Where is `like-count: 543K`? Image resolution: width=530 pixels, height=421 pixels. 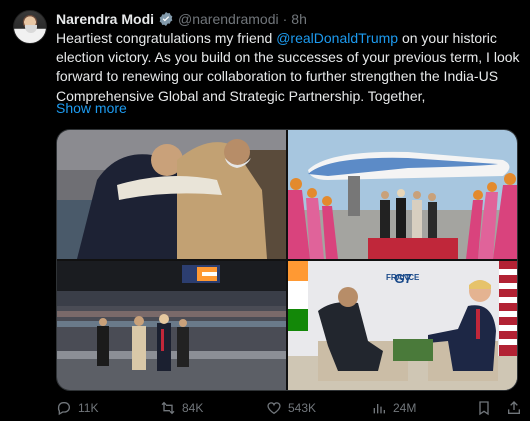 like-count: 543K is located at coordinates (302, 408).